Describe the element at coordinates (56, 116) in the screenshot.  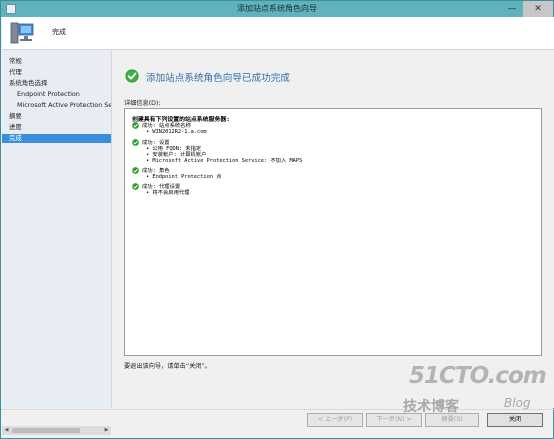
I see `sidebar-item-summary: 摘要` at that location.